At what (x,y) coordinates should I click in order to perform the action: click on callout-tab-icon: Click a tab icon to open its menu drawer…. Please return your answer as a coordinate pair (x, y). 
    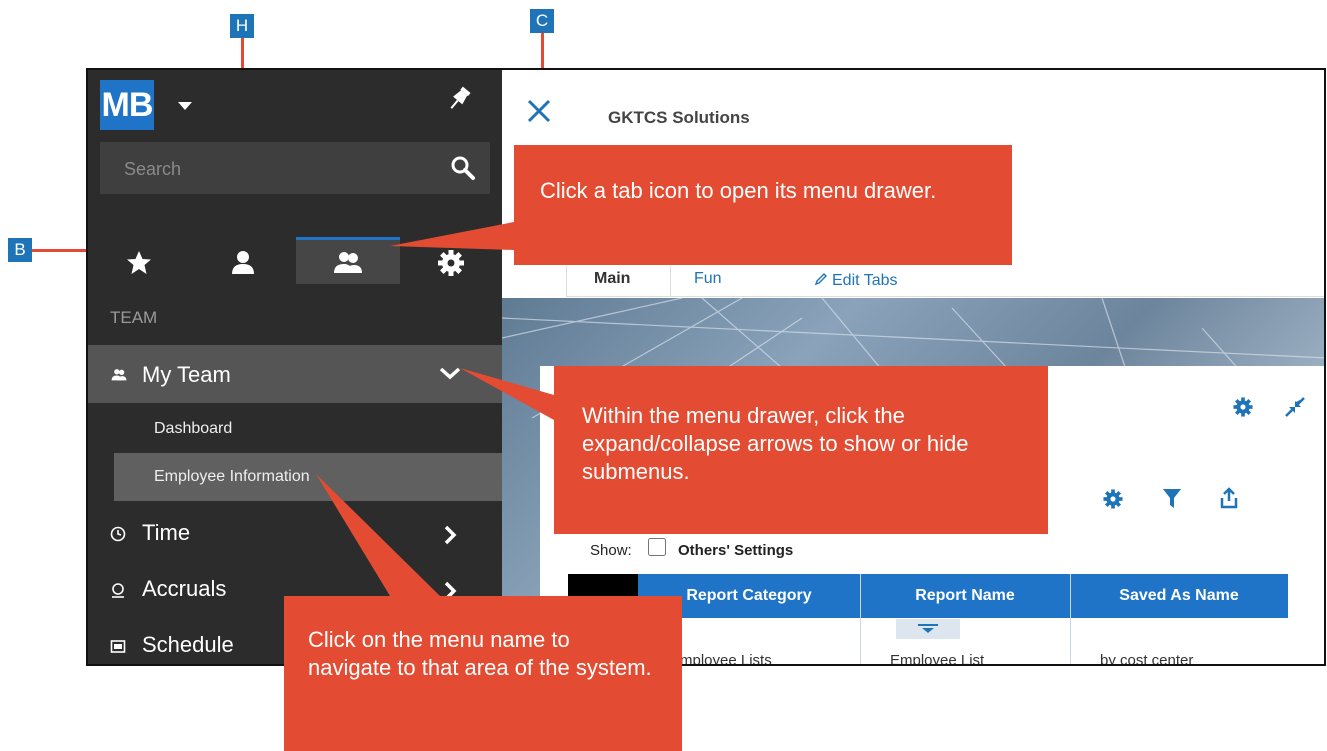
    Looking at the image, I should click on (763, 205).